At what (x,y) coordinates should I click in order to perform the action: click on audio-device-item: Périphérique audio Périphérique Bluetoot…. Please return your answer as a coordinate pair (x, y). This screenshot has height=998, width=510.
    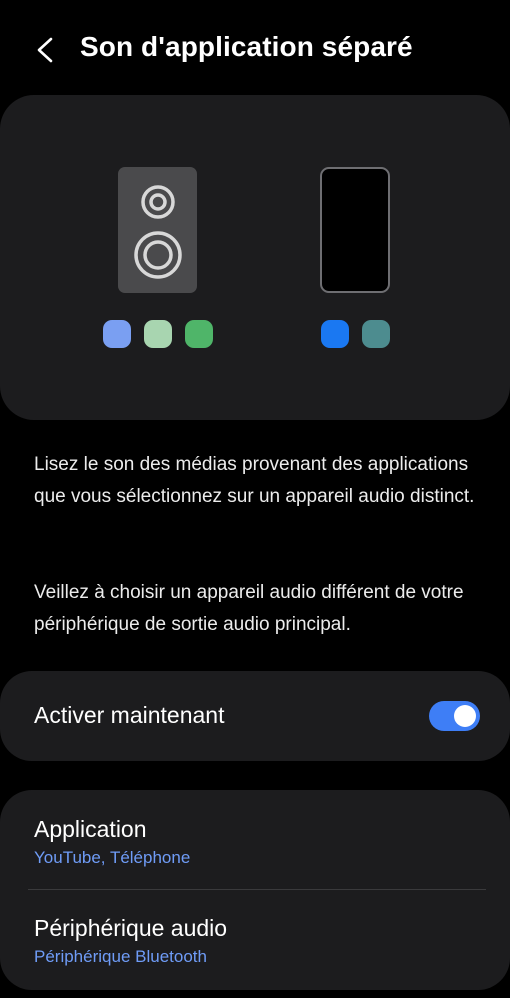
    Looking at the image, I should click on (255, 939).